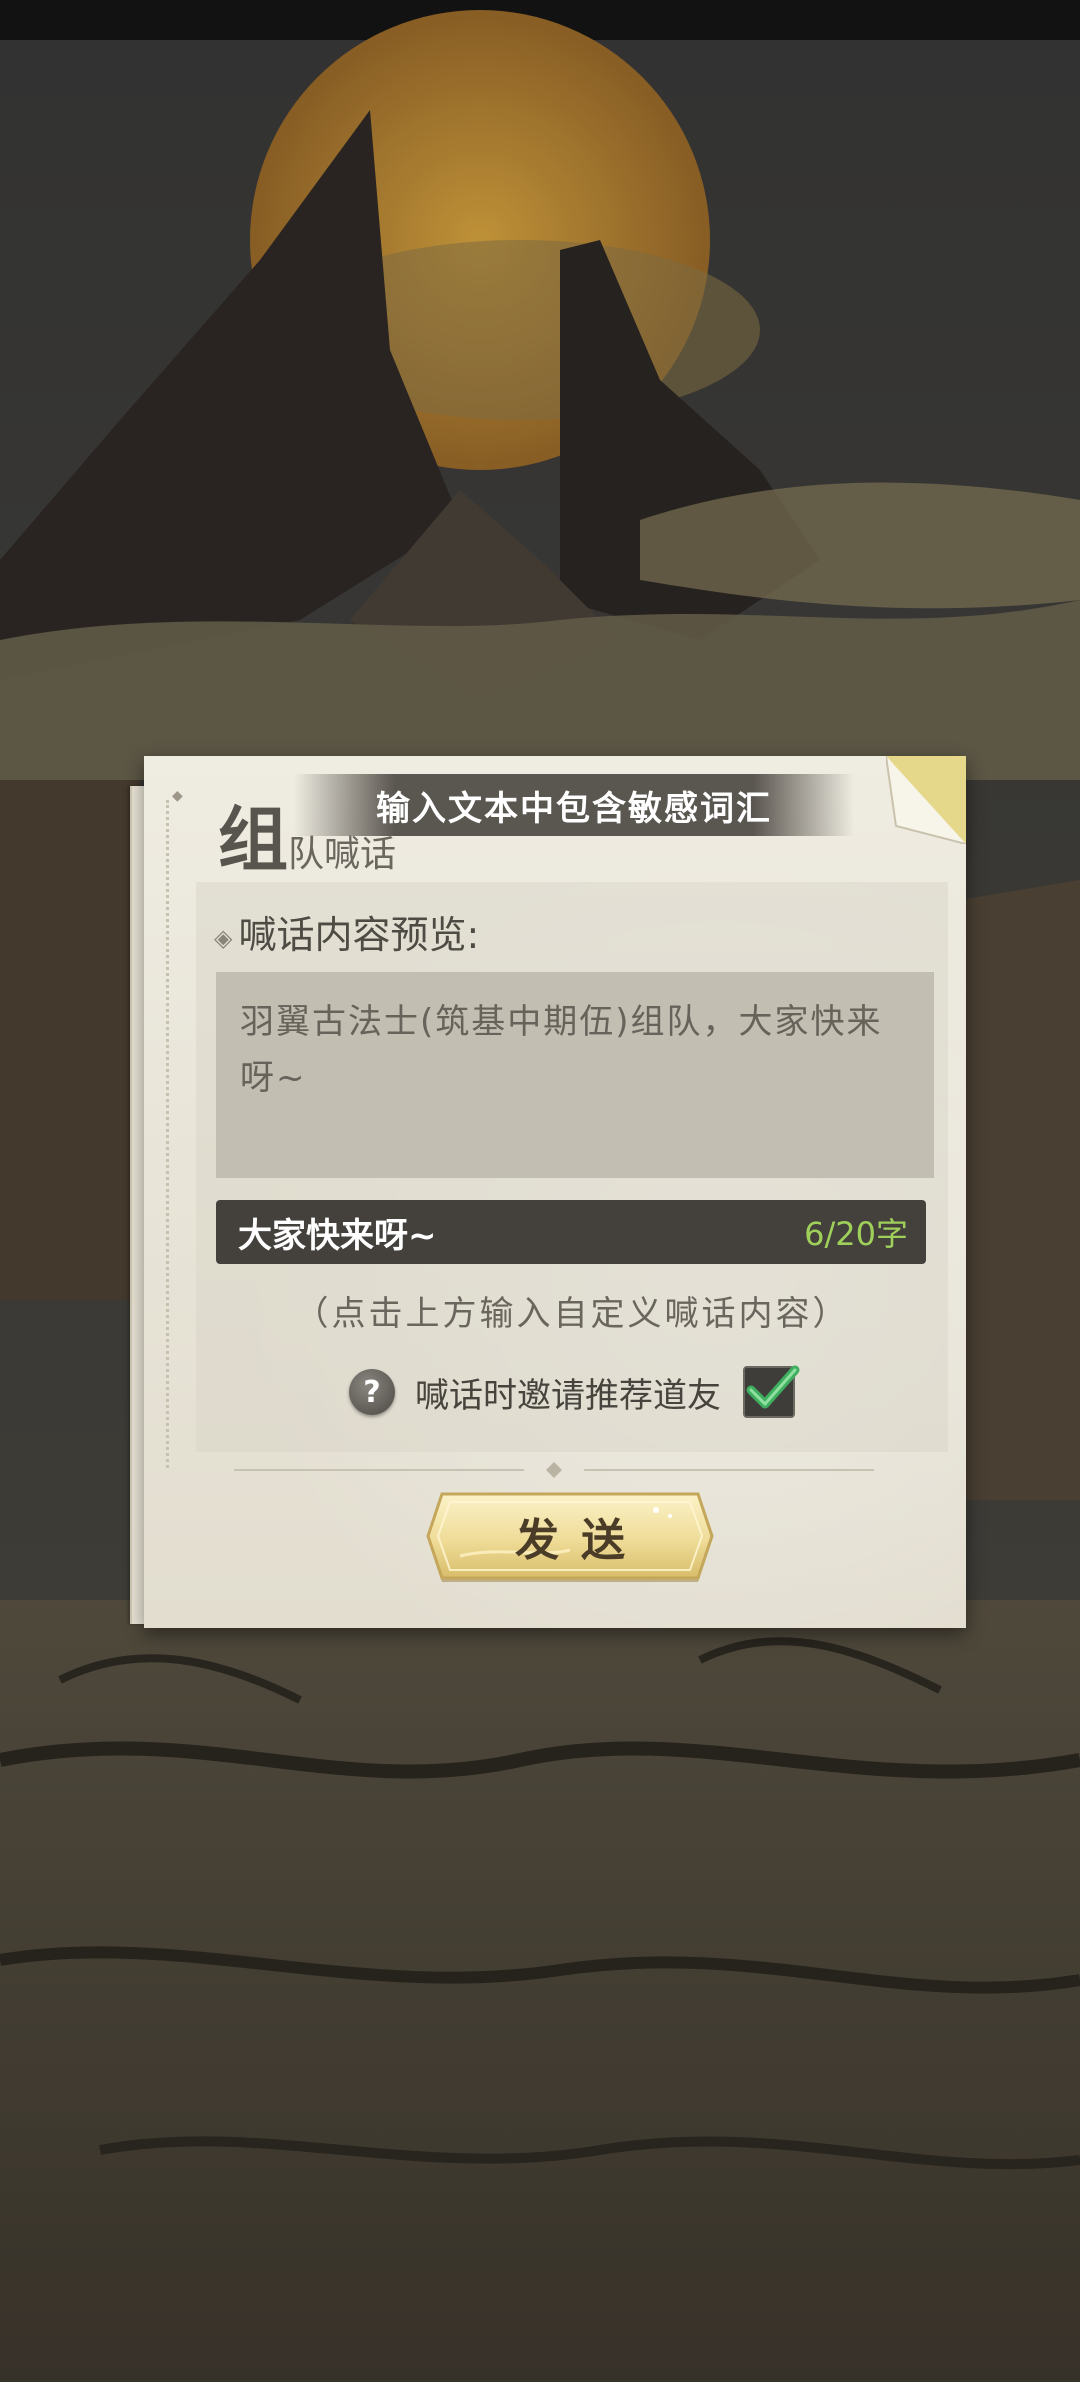 The height and width of the screenshot is (2382, 1080). Describe the element at coordinates (359, 935) in the screenshot. I see `preview-label-text: 喊话内容预览:` at that location.